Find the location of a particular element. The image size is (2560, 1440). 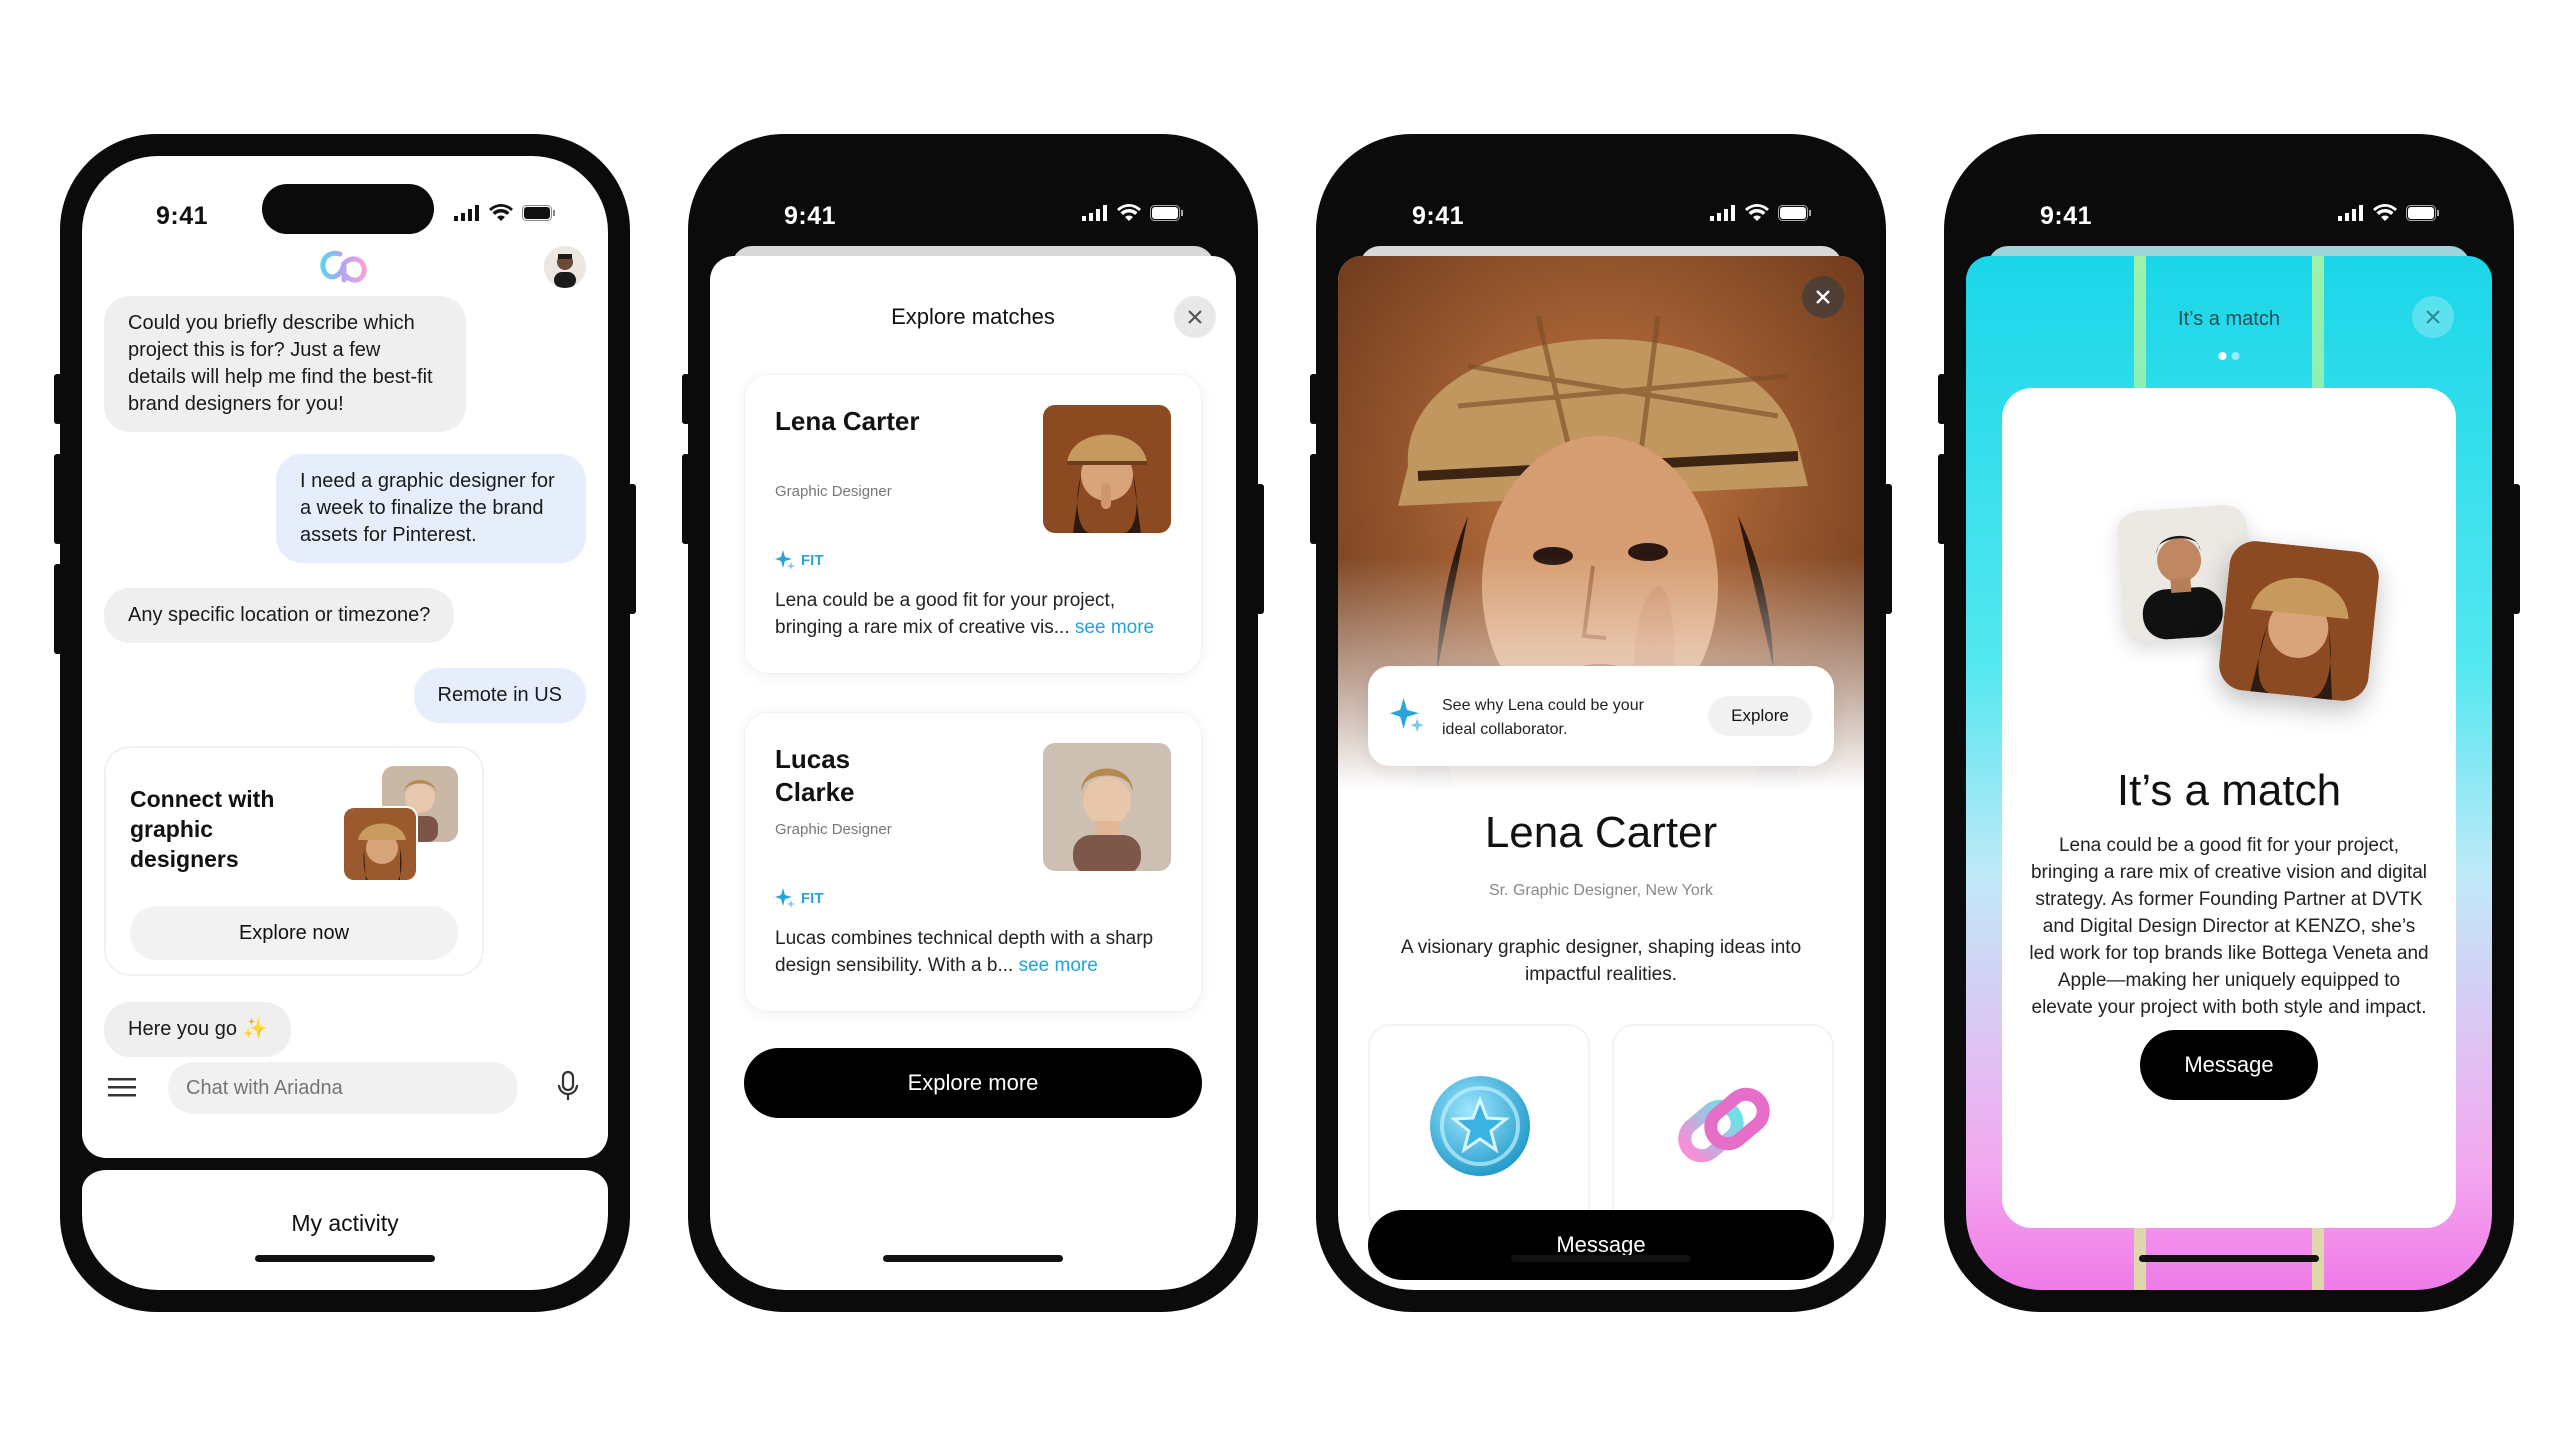

page-dot is located at coordinates (2235, 356).